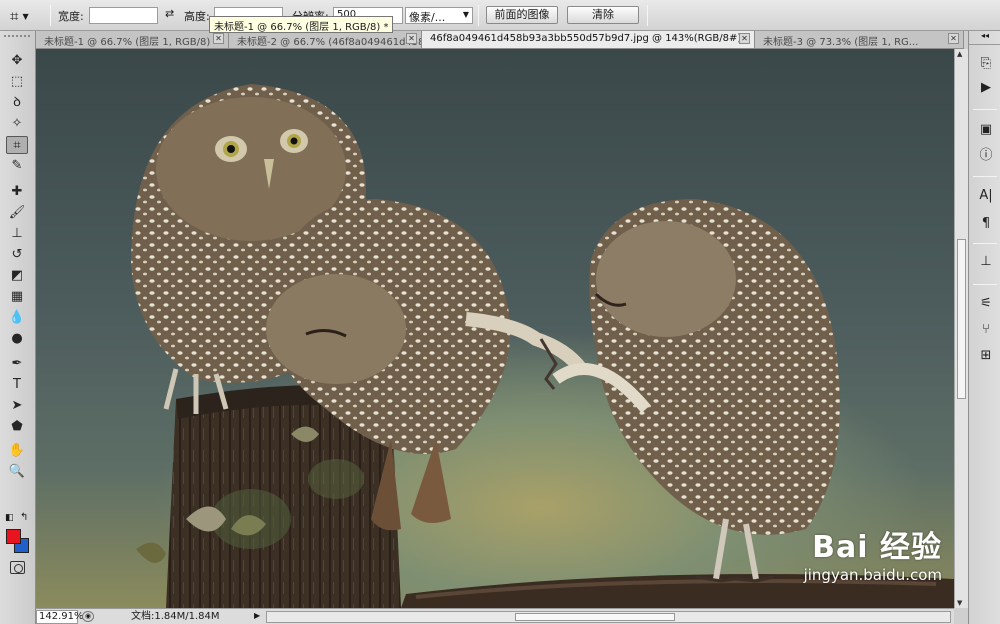 The image size is (1000, 624). What do you see at coordinates (17, 427) in the screenshot?
I see `shape-tool: ⬟` at bounding box center [17, 427].